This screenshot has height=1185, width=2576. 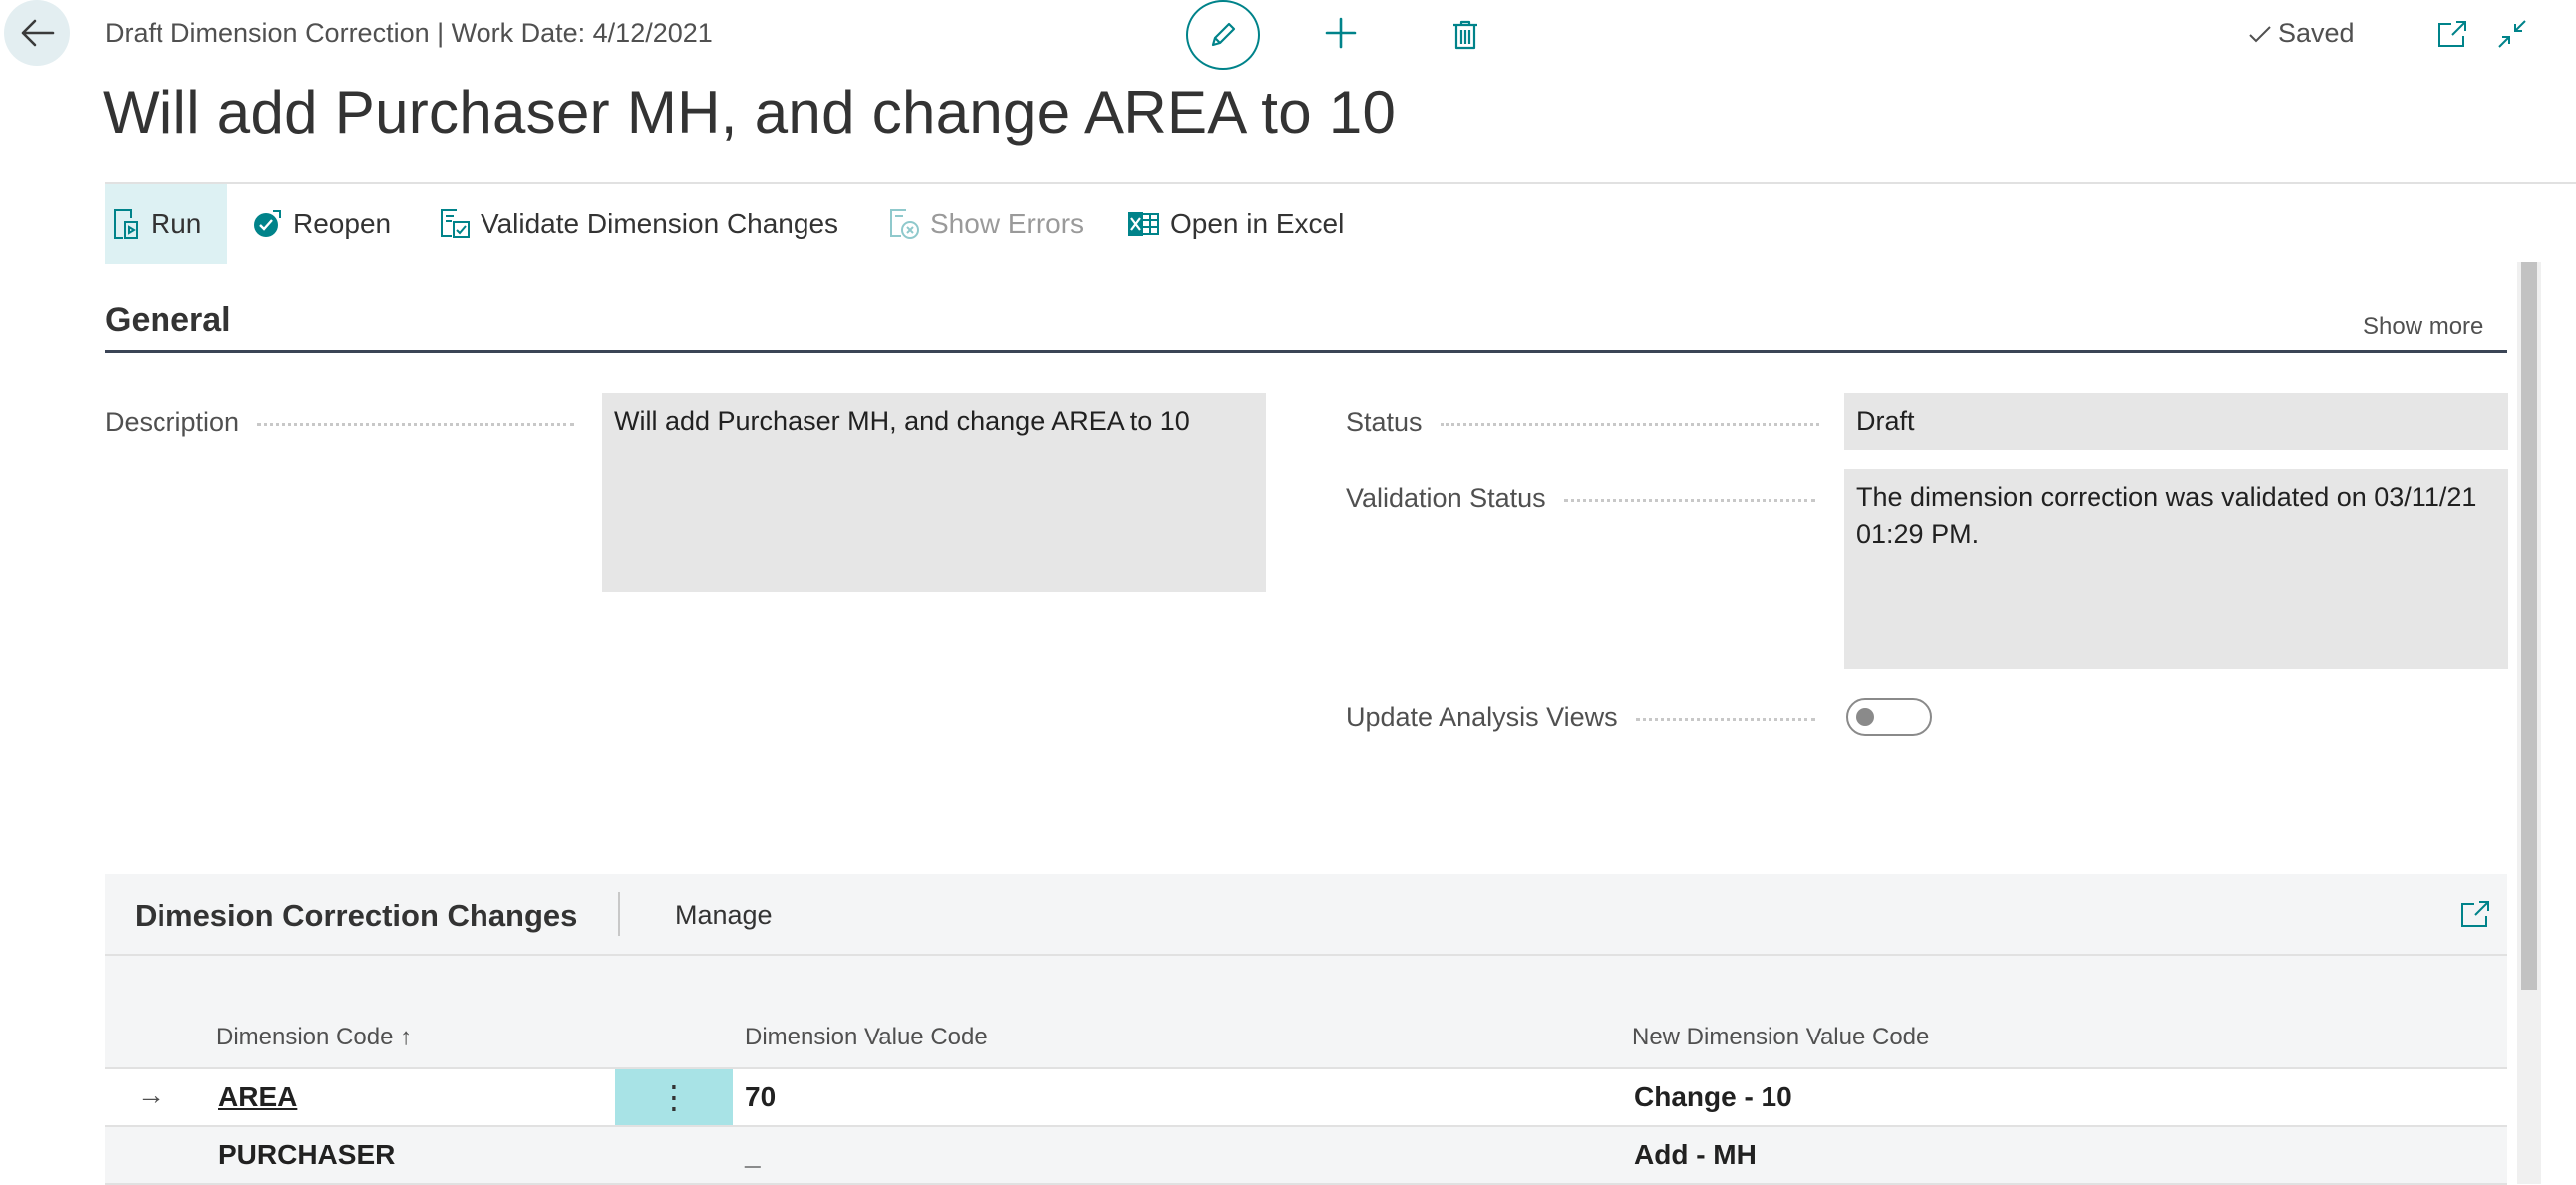 I want to click on current-row-arrow-icon: →, so click(x=150, y=1094).